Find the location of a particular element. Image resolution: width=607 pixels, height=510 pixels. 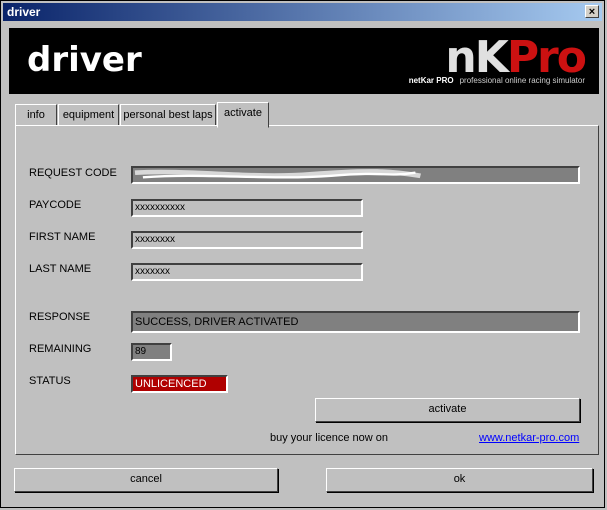

remaining-field: 89 is located at coordinates (151, 352).